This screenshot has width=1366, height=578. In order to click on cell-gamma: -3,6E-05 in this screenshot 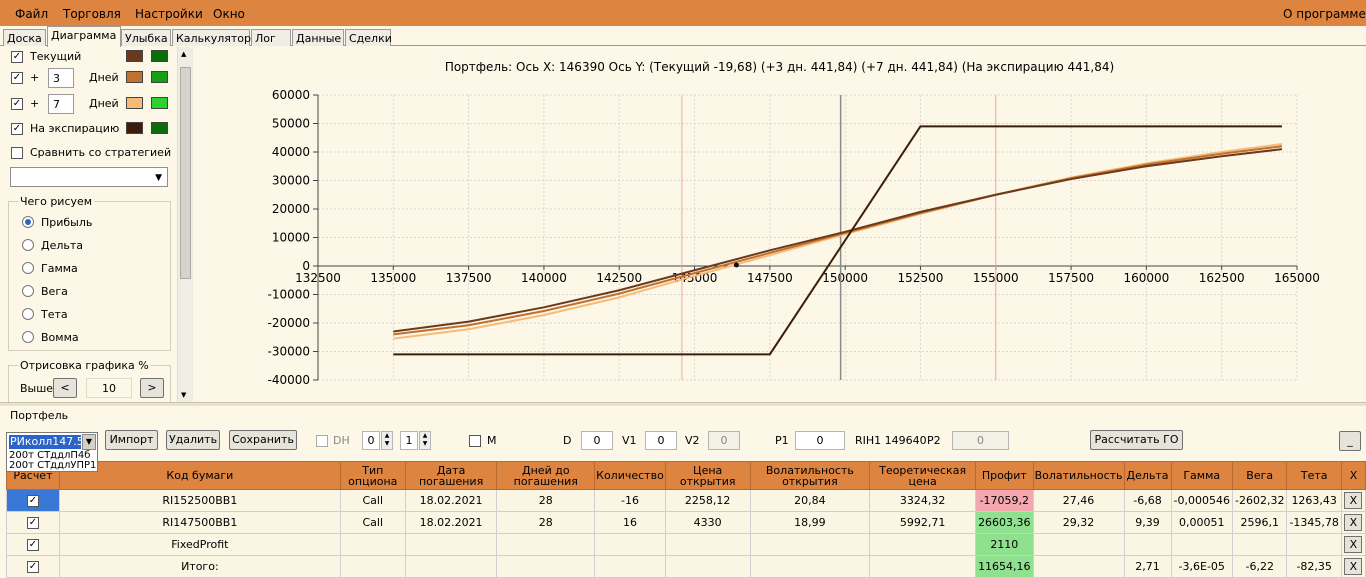, I will do `click(1201, 566)`.